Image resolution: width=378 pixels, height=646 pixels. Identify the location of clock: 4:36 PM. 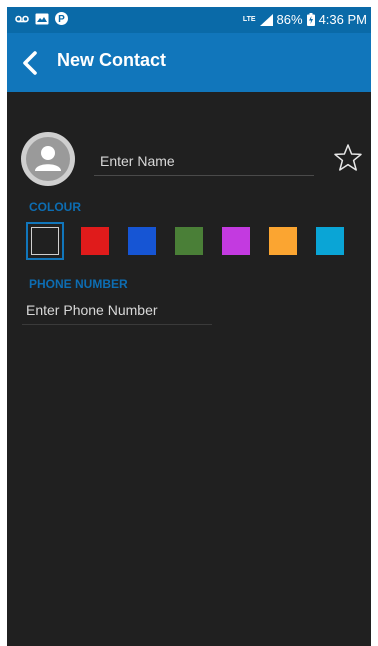
(342, 19).